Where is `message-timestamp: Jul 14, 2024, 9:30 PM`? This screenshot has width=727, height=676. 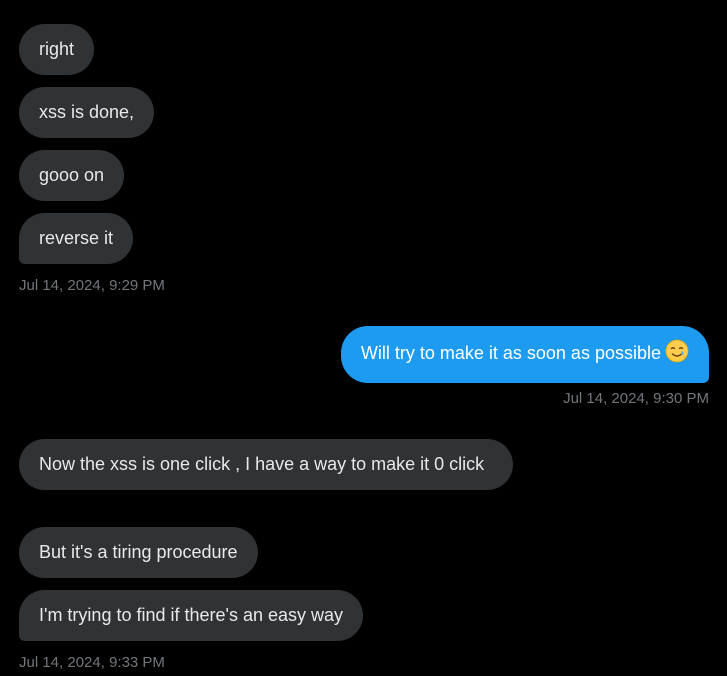
message-timestamp: Jul 14, 2024, 9:30 PM is located at coordinates (636, 398).